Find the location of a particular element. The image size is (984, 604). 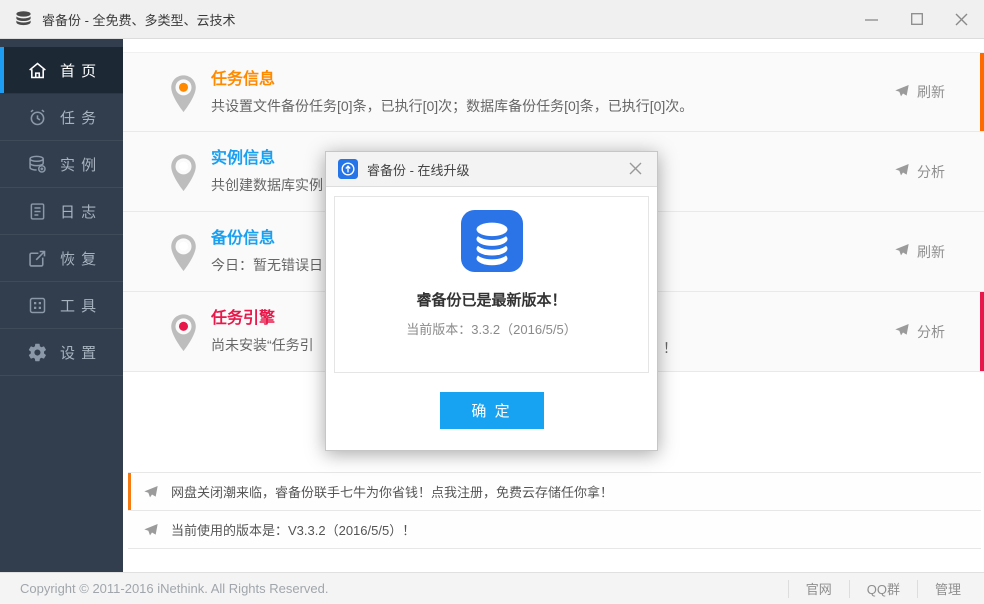

dialog-body: 睿备份已是最新版本！ 当前版本：3.3.2（2016/5/5） 确 定 is located at coordinates (491, 308).